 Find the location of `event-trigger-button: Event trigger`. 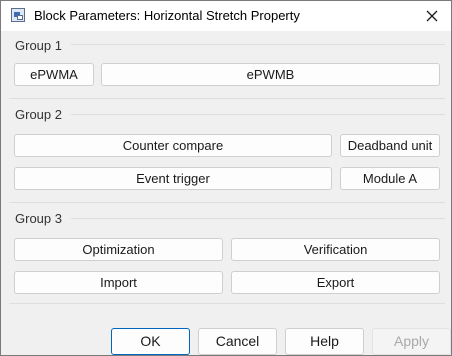

event-trigger-button: Event trigger is located at coordinates (173, 178).